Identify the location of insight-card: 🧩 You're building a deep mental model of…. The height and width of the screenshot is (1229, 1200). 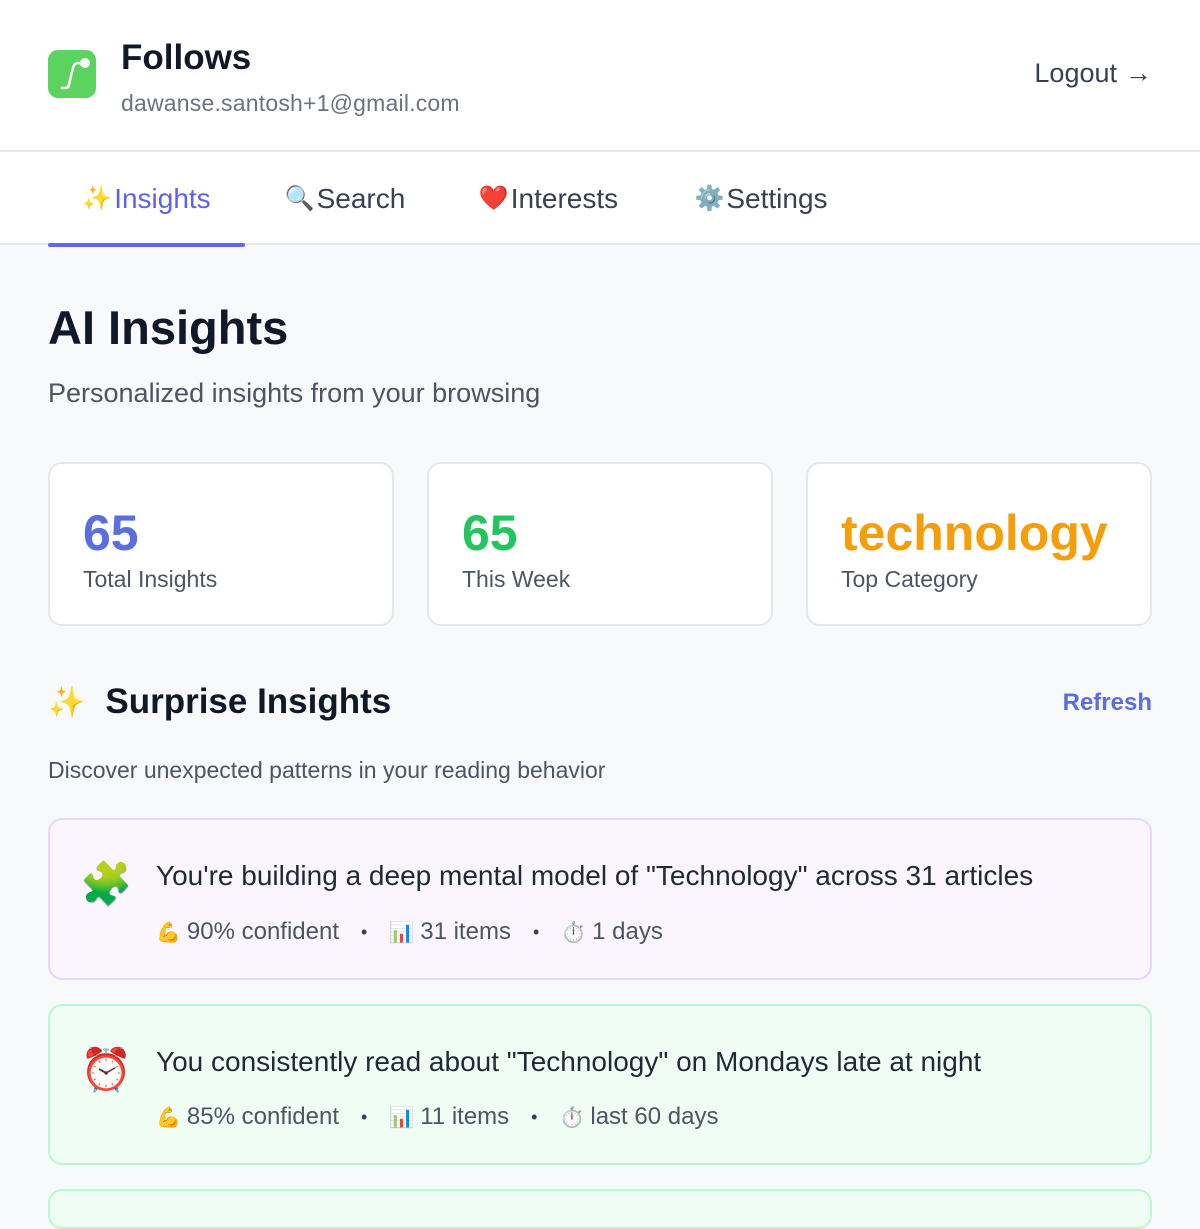
(600, 899).